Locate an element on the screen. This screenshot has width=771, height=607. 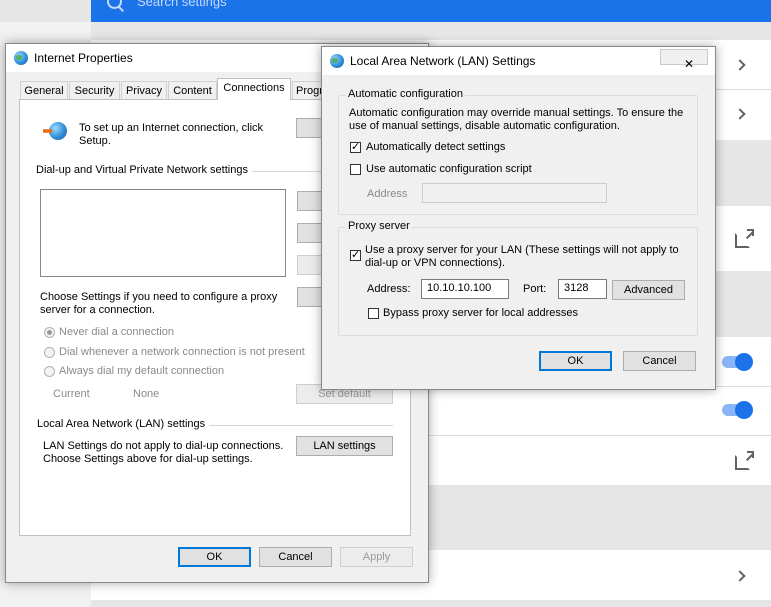
port-input: 3128 is located at coordinates (582, 289).